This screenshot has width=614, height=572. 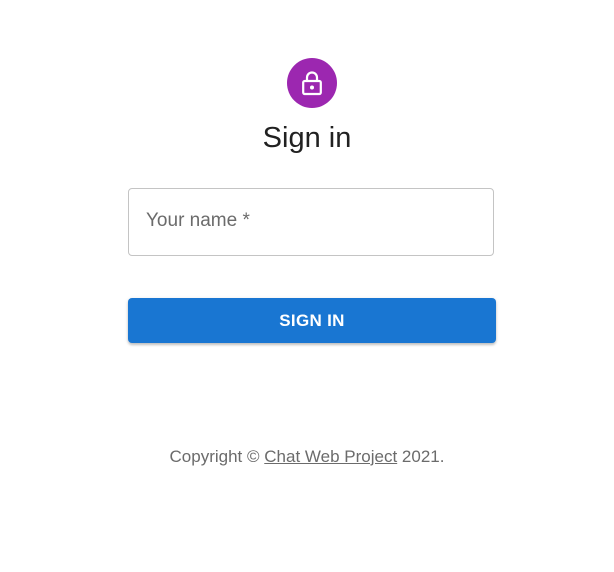 What do you see at coordinates (330, 456) in the screenshot?
I see `project-link: Chat Web Project` at bounding box center [330, 456].